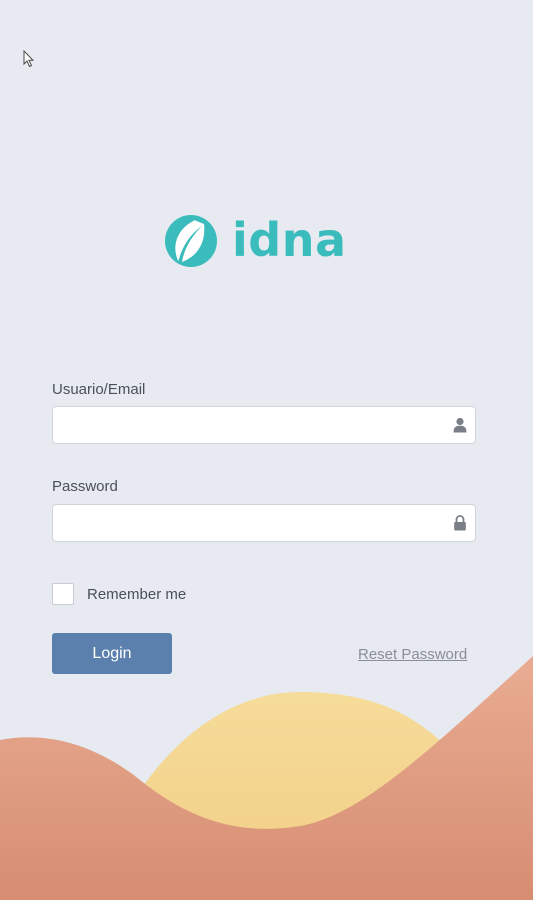 This screenshot has height=900, width=533. What do you see at coordinates (191, 241) in the screenshot?
I see `leaf-logo-icon` at bounding box center [191, 241].